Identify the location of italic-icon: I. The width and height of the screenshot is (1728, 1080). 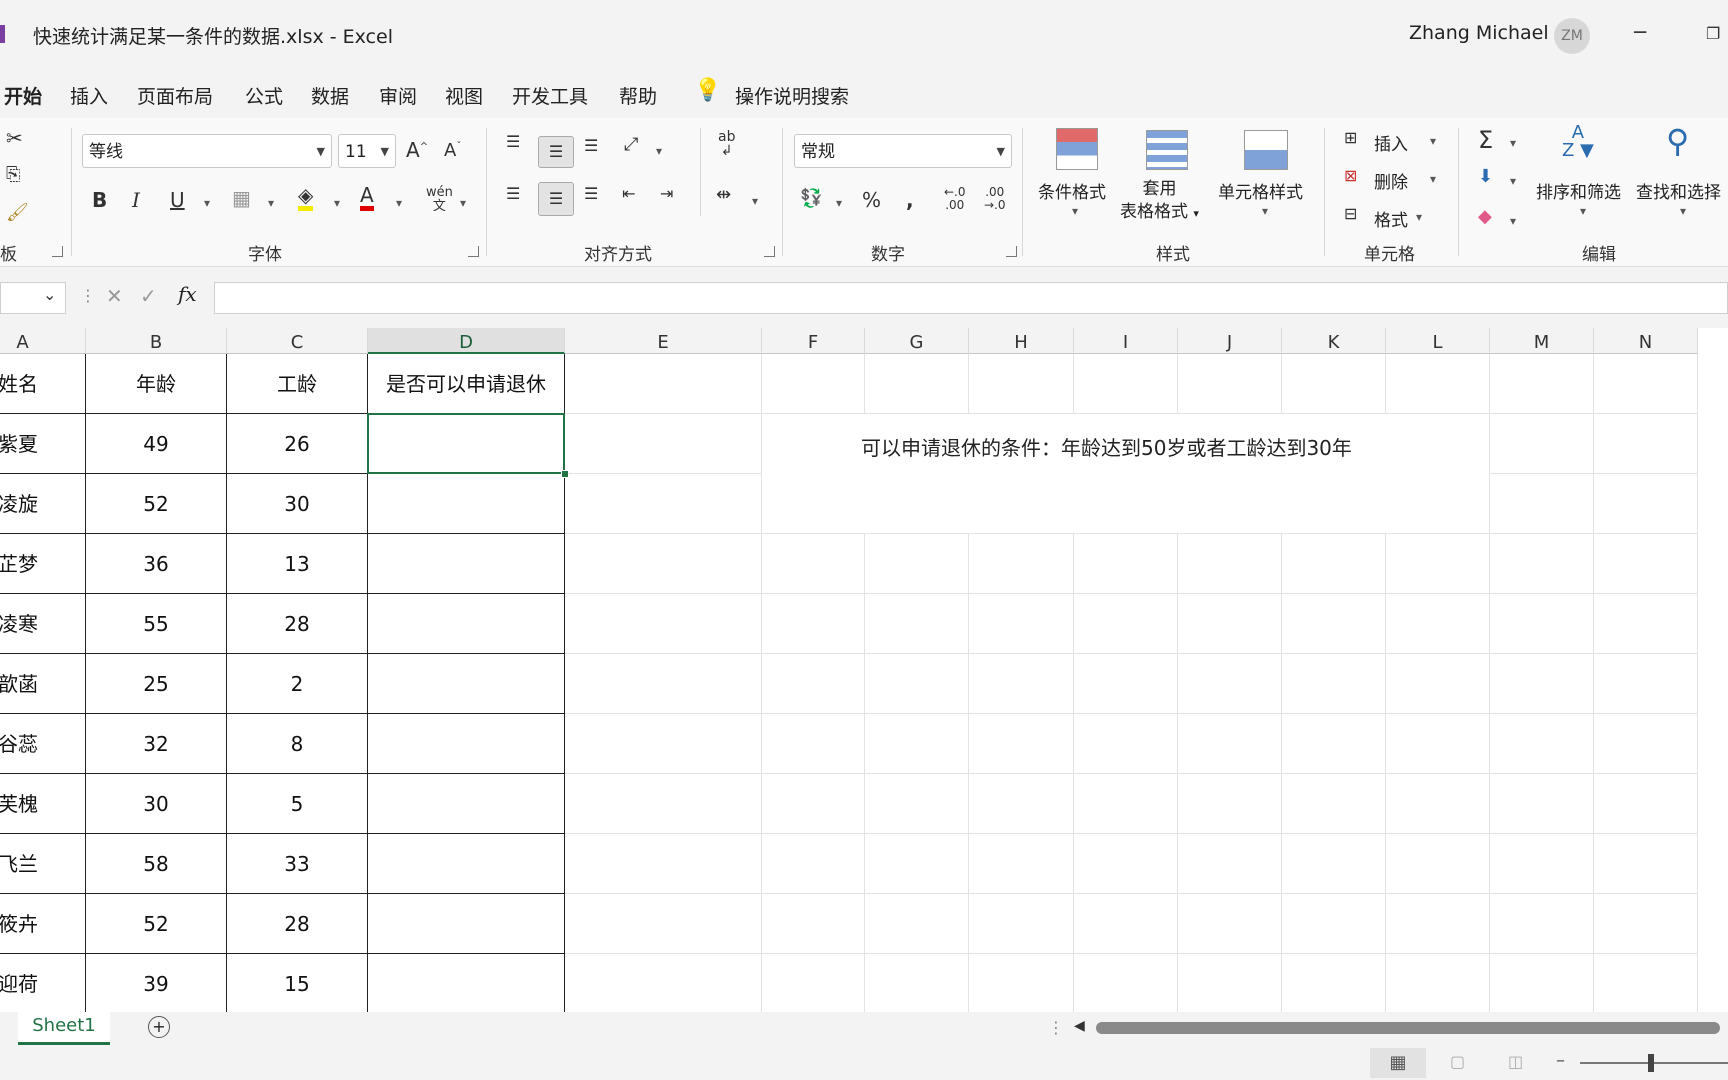
(136, 200).